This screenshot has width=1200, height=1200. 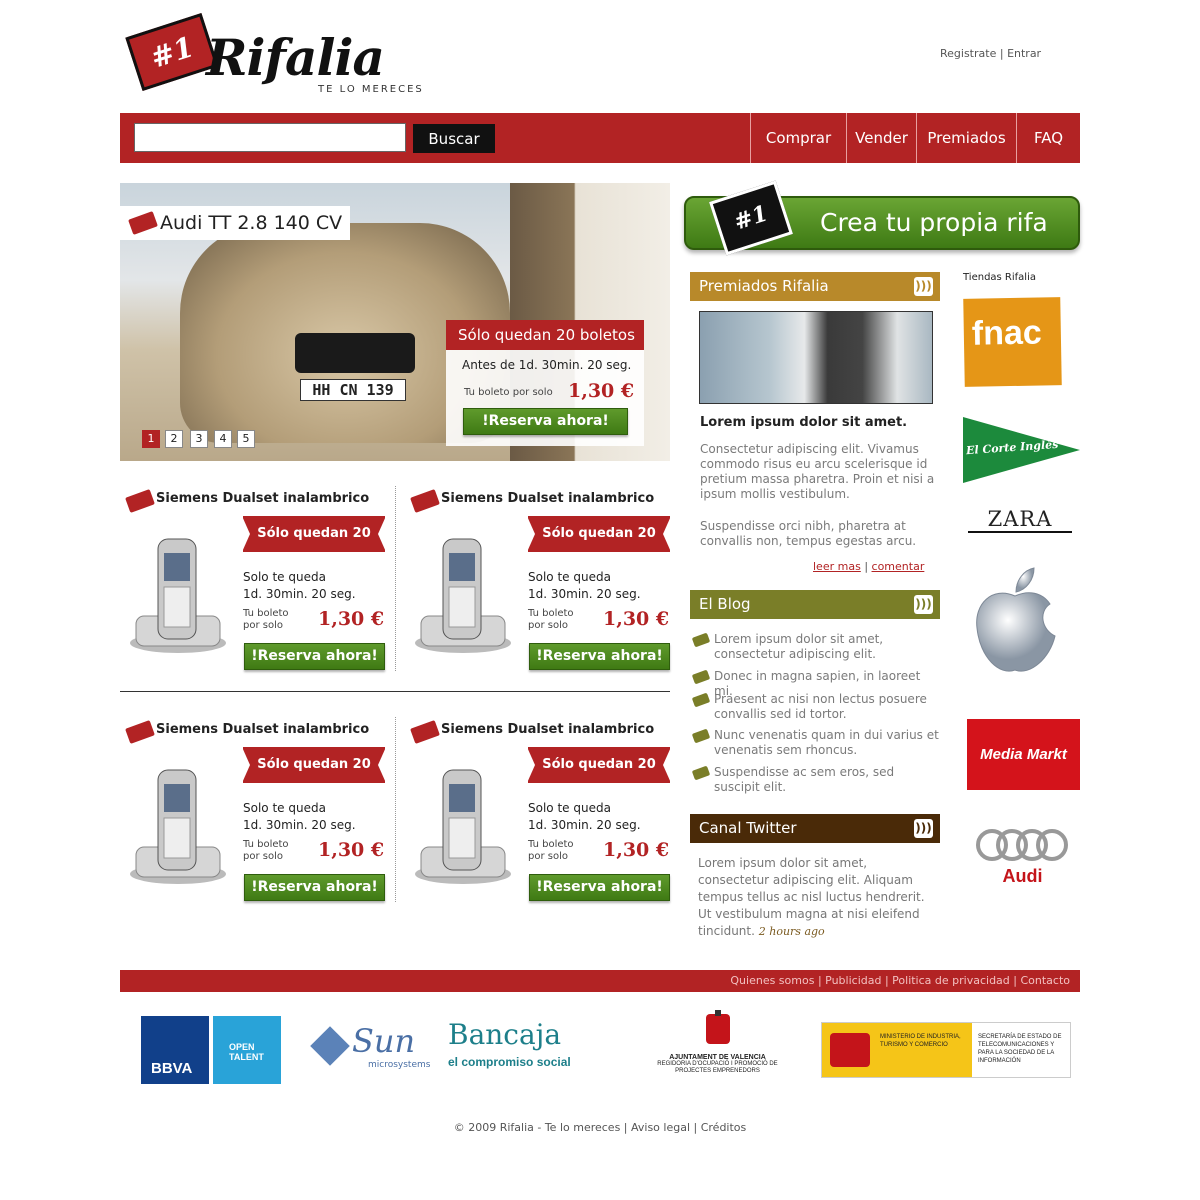 What do you see at coordinates (882, 218) in the screenshot?
I see `create-raffle-button: #1 Crea tu propia rifa` at bounding box center [882, 218].